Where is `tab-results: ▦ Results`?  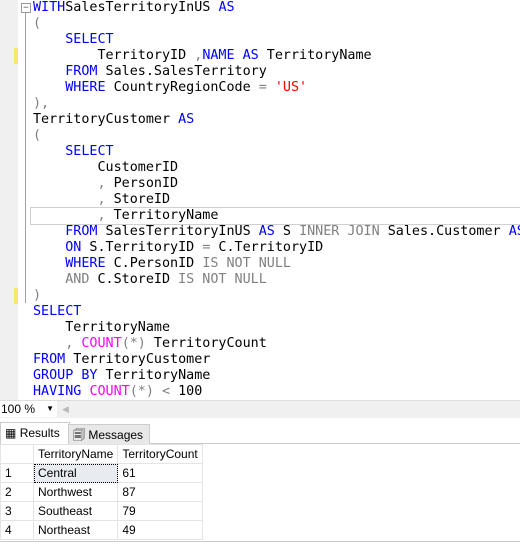
tab-results: ▦ Results is located at coordinates (35, 433).